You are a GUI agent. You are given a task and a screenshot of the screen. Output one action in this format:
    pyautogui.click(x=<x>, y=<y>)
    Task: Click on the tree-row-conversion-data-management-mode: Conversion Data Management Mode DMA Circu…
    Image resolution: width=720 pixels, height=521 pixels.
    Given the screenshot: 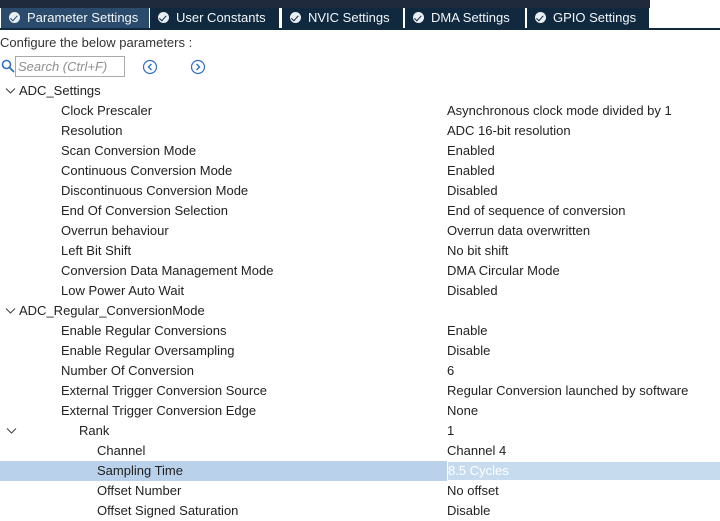 What is the action you would take?
    pyautogui.click(x=360, y=271)
    